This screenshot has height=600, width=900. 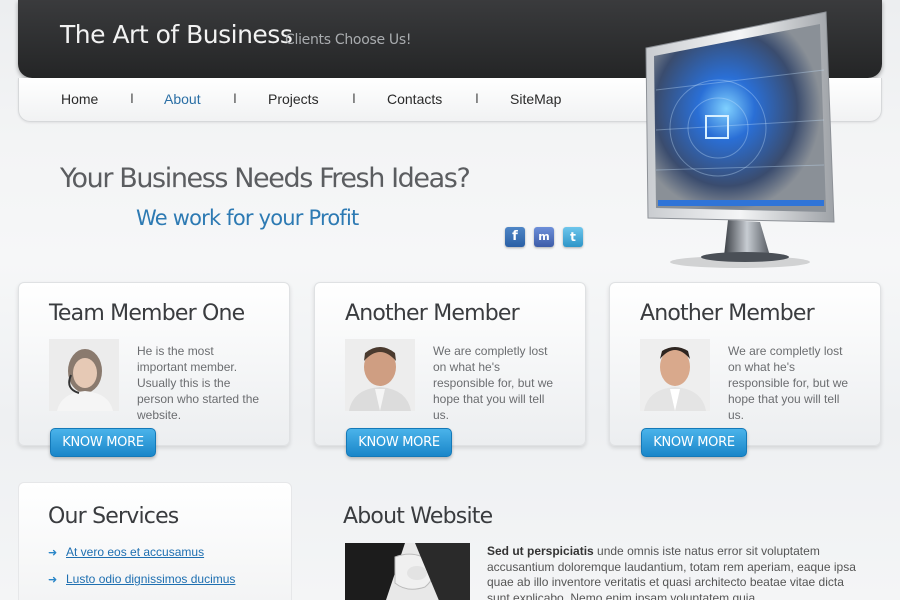 I want to click on twitter-icon: t, so click(x=573, y=237).